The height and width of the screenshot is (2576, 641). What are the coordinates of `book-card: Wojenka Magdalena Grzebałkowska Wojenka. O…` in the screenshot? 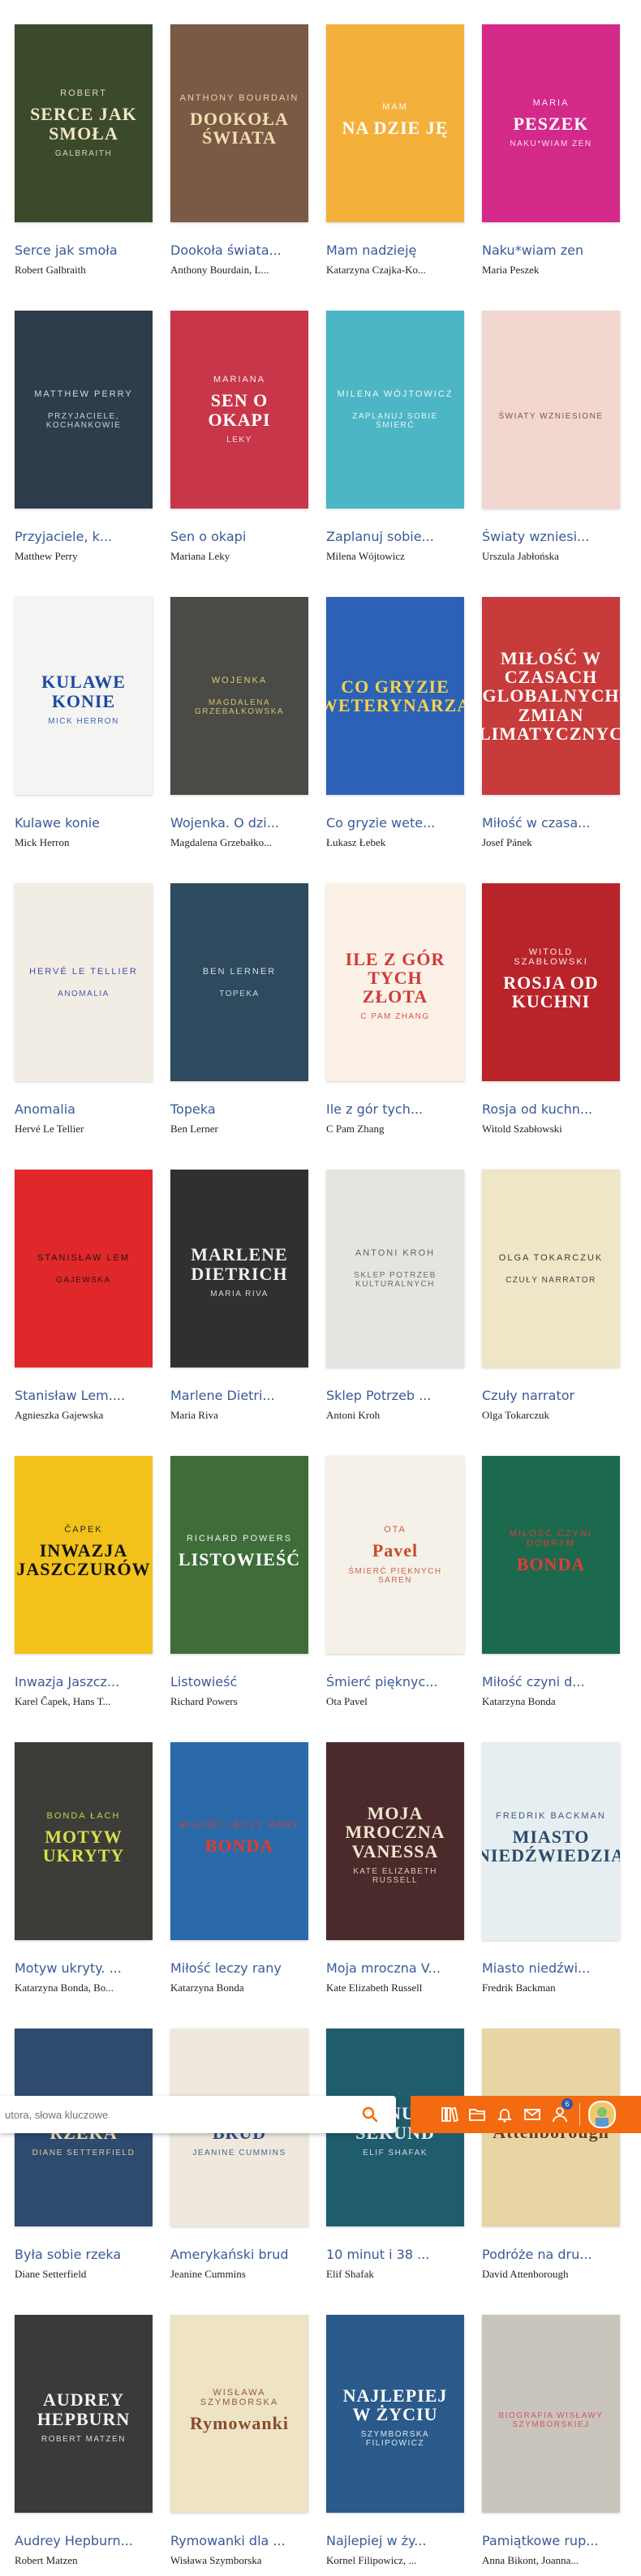 It's located at (239, 727).